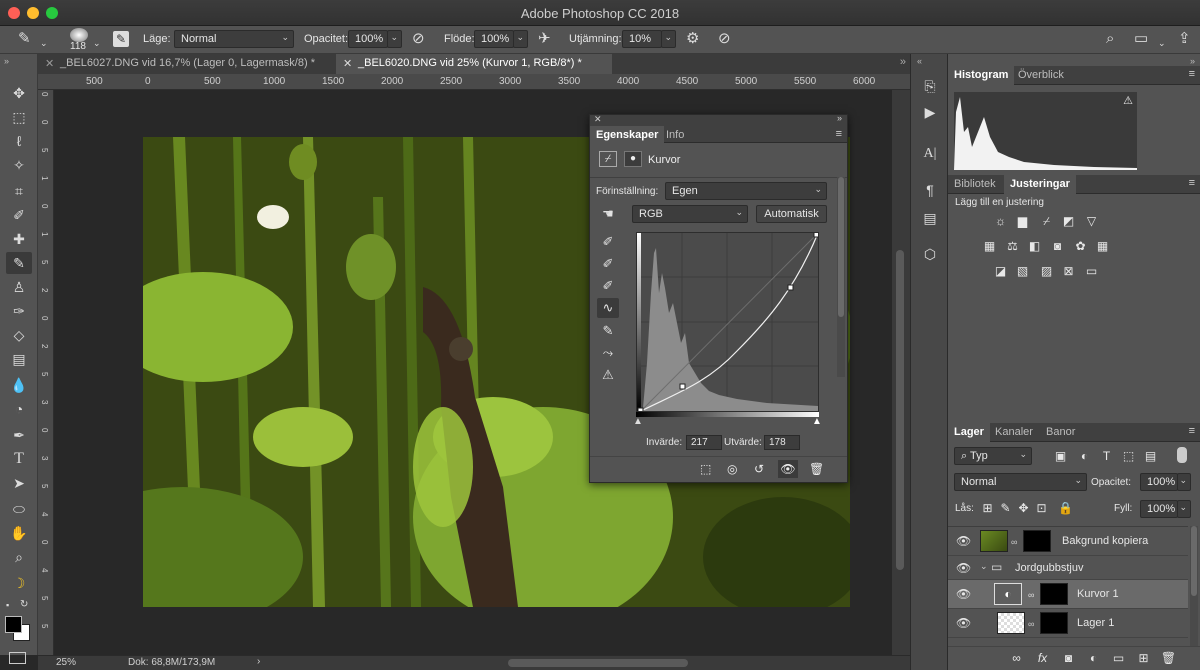 This screenshot has height=670, width=1200. Describe the element at coordinates (989, 246) in the screenshot. I see `hue-saturation-icon: ▦` at that location.